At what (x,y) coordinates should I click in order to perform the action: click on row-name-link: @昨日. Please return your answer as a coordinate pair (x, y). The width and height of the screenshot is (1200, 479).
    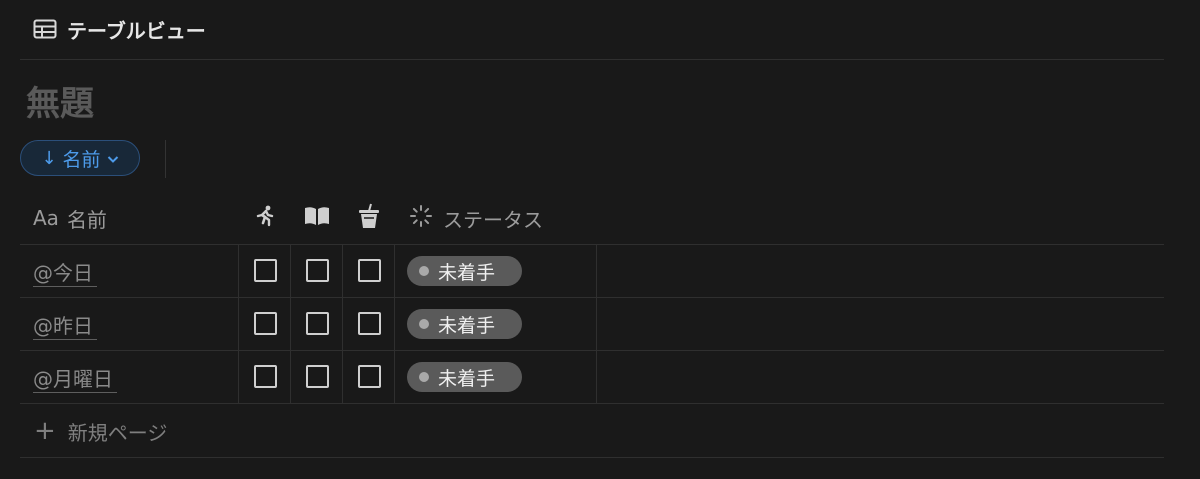
    Looking at the image, I should click on (65, 324).